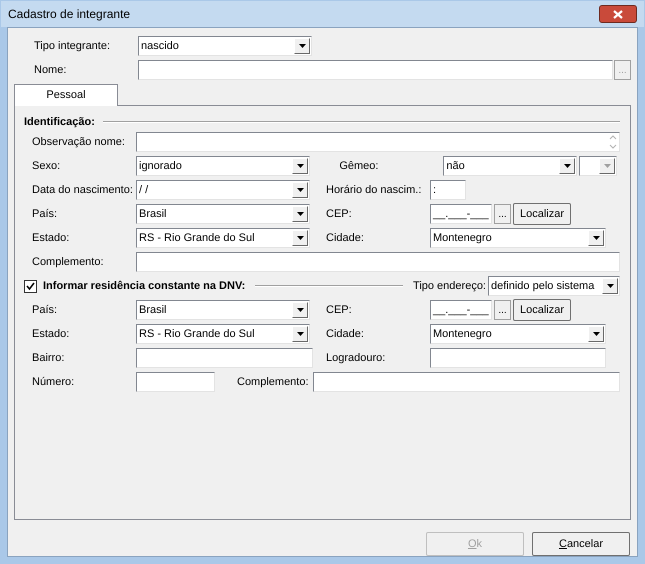 The image size is (645, 564). What do you see at coordinates (69, 14) in the screenshot?
I see `window-title: Cadastro de integrante` at bounding box center [69, 14].